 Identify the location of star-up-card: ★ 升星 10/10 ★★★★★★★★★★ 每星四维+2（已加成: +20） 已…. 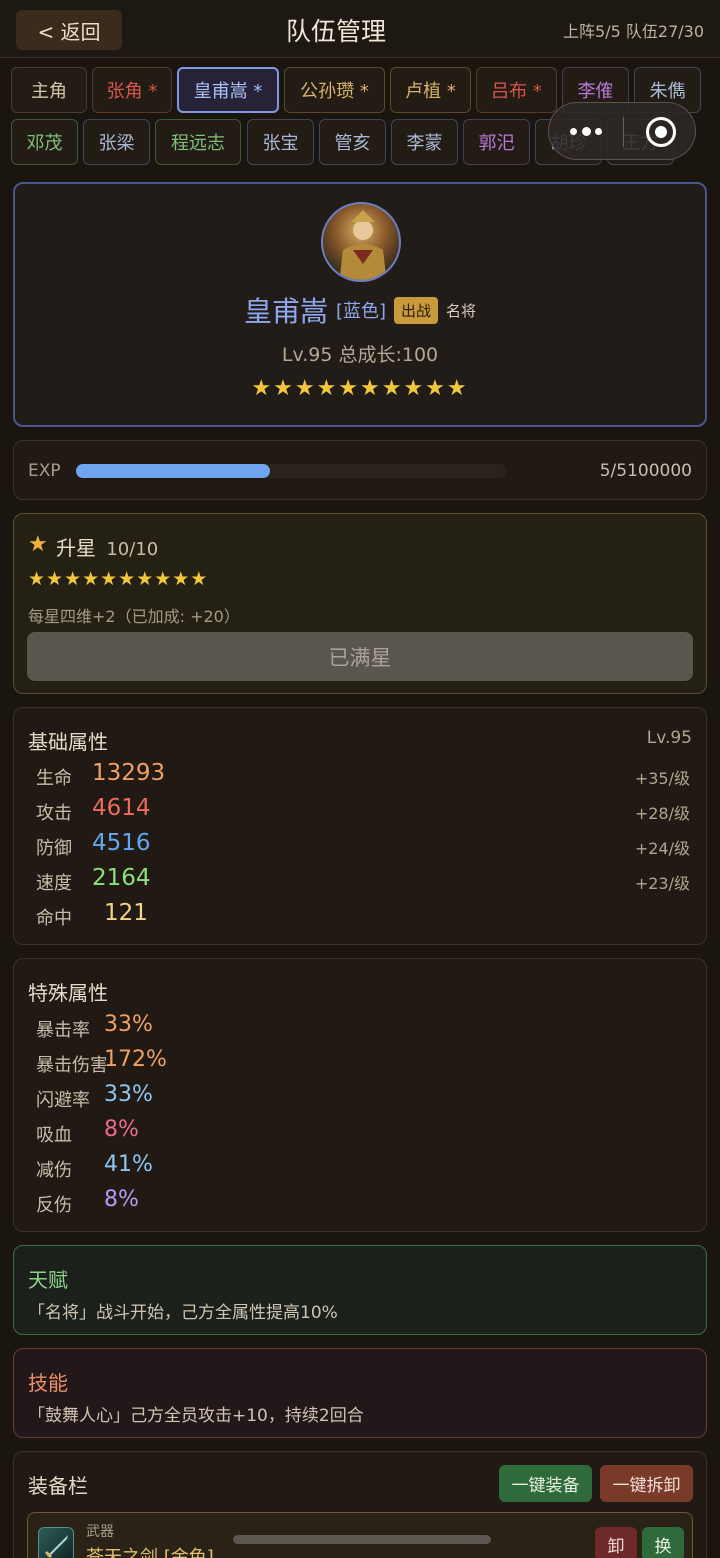
(360, 603).